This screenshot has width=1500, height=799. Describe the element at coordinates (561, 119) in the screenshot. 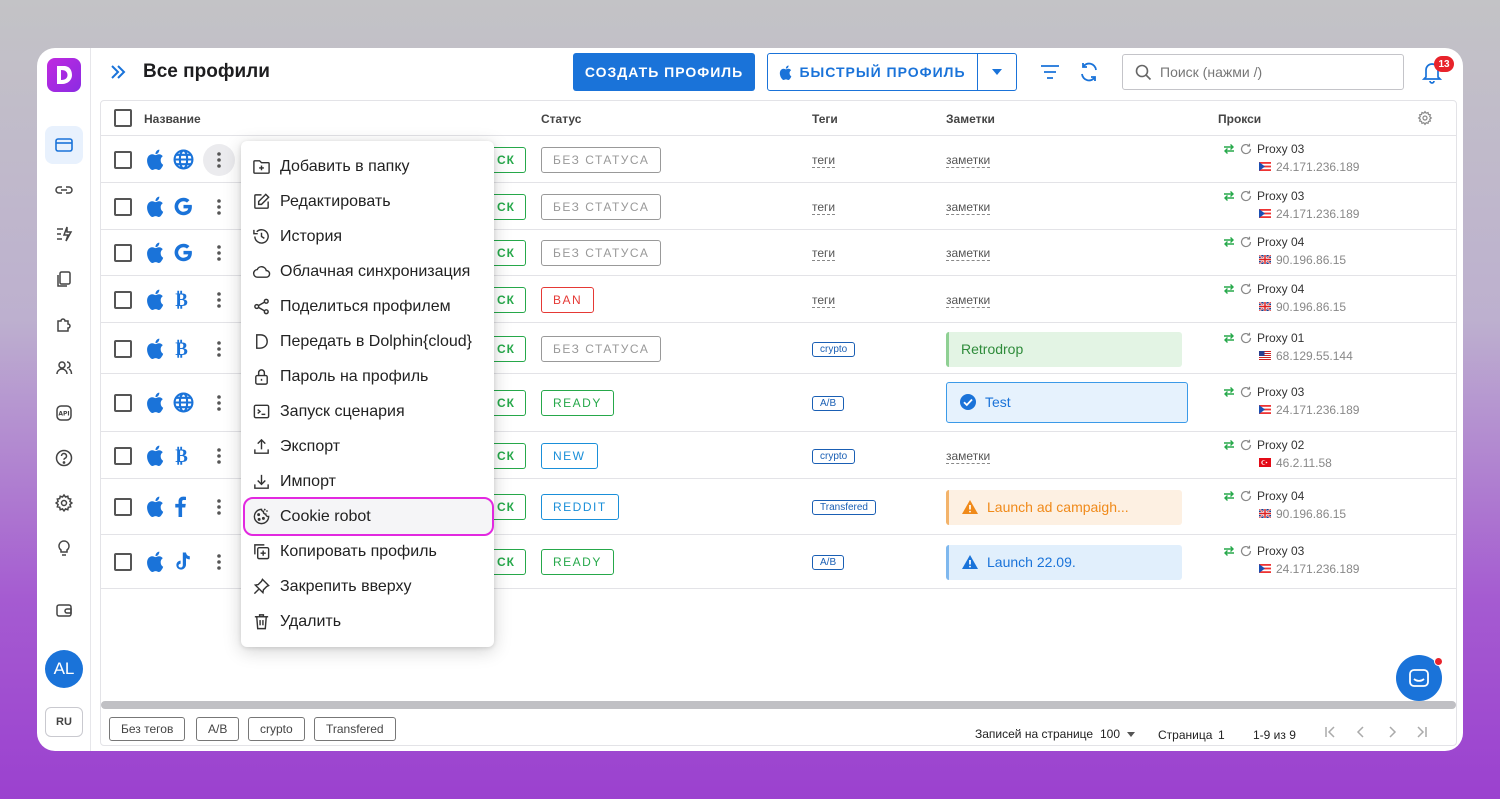

I see `column-status: Статус` at that location.